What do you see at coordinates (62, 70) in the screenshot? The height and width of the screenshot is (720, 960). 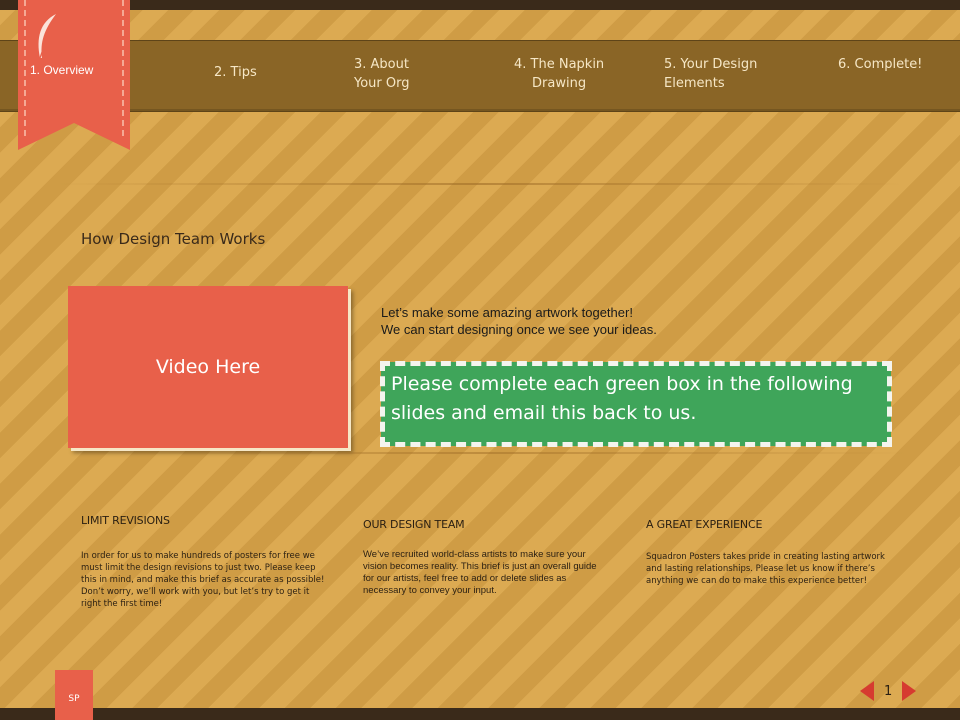 I see `nav-tab-overview-label: 1. Overview` at bounding box center [62, 70].